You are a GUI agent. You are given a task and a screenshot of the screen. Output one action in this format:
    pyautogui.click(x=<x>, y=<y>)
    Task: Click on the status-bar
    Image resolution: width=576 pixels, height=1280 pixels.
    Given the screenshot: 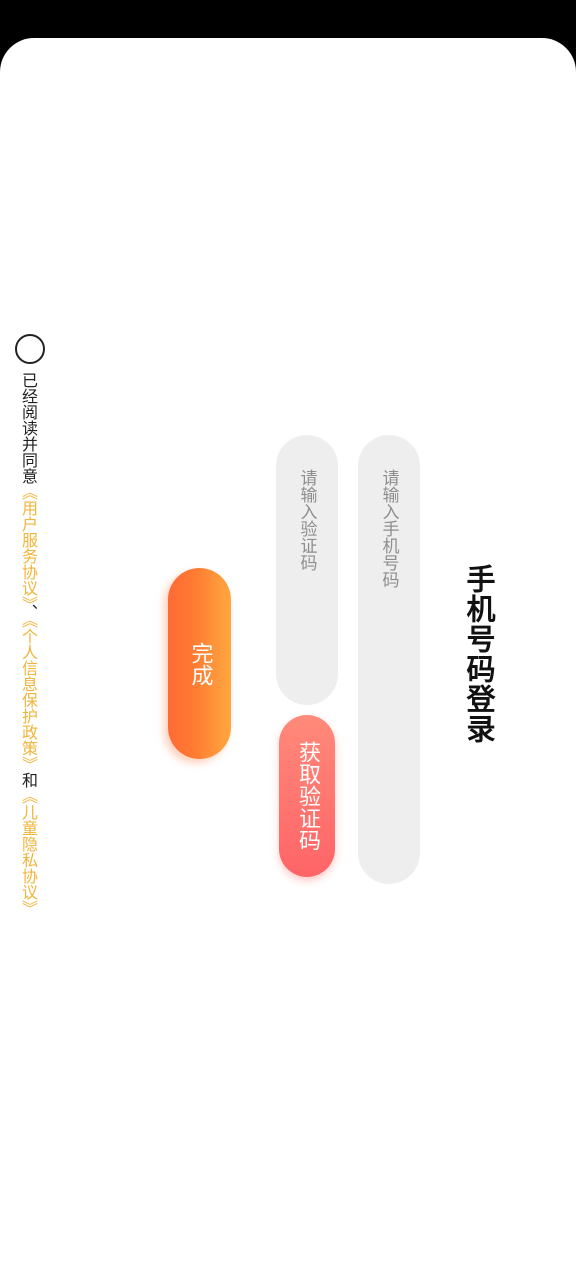 What is the action you would take?
    pyautogui.click(x=288, y=20)
    